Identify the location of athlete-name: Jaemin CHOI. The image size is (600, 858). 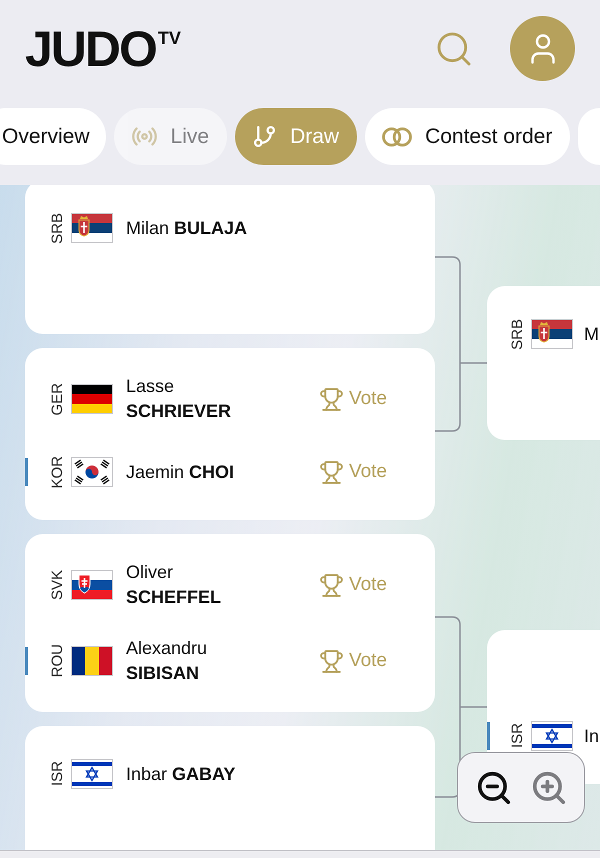
(181, 472).